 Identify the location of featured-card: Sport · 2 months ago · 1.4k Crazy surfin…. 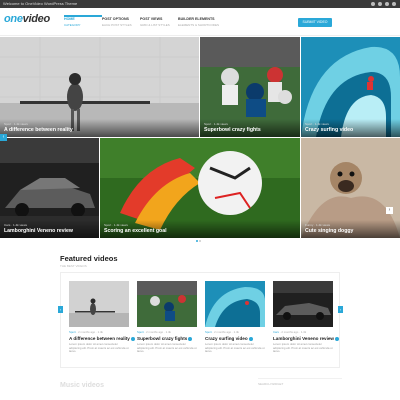
(235, 317).